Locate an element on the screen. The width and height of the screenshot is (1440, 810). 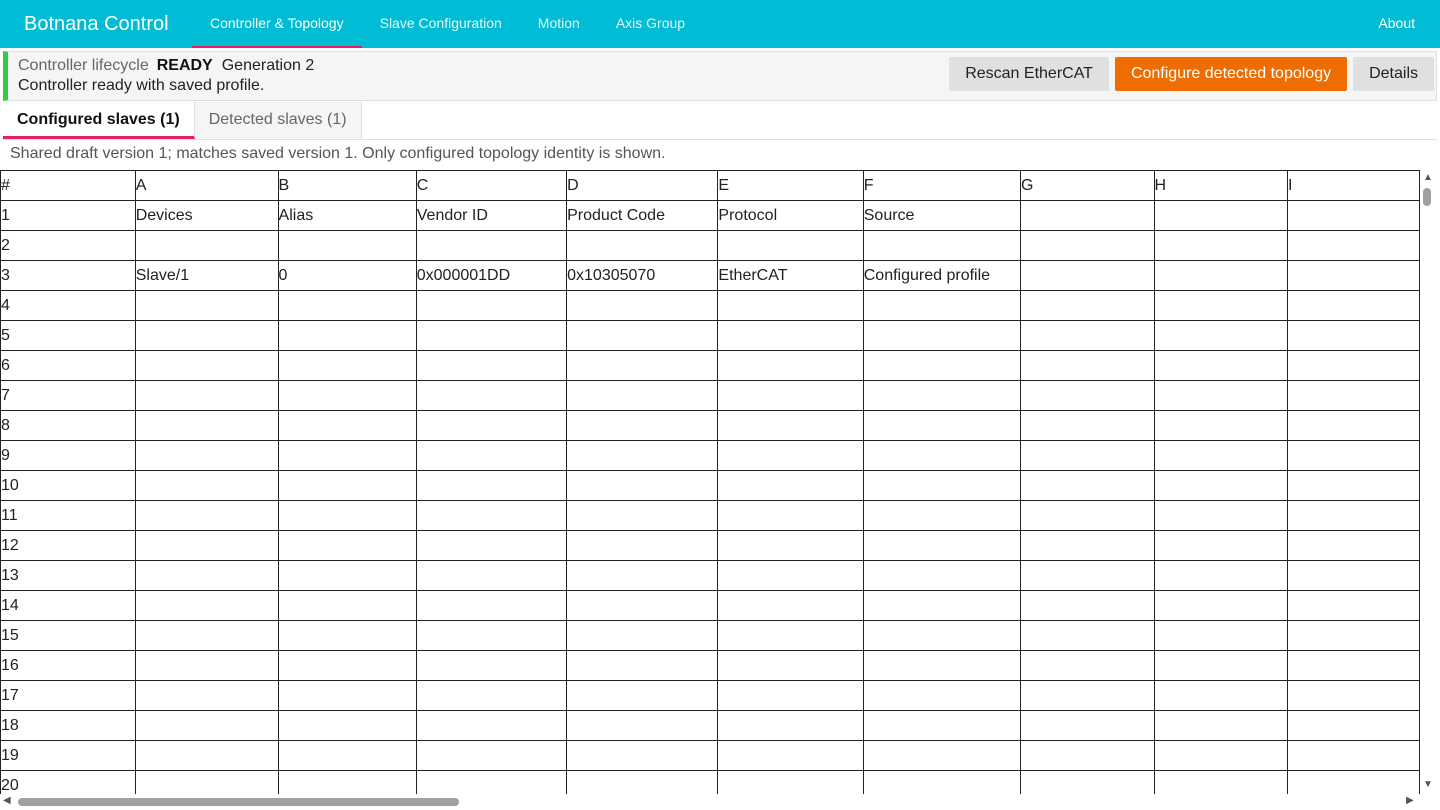
row-number: 5 is located at coordinates (68, 335).